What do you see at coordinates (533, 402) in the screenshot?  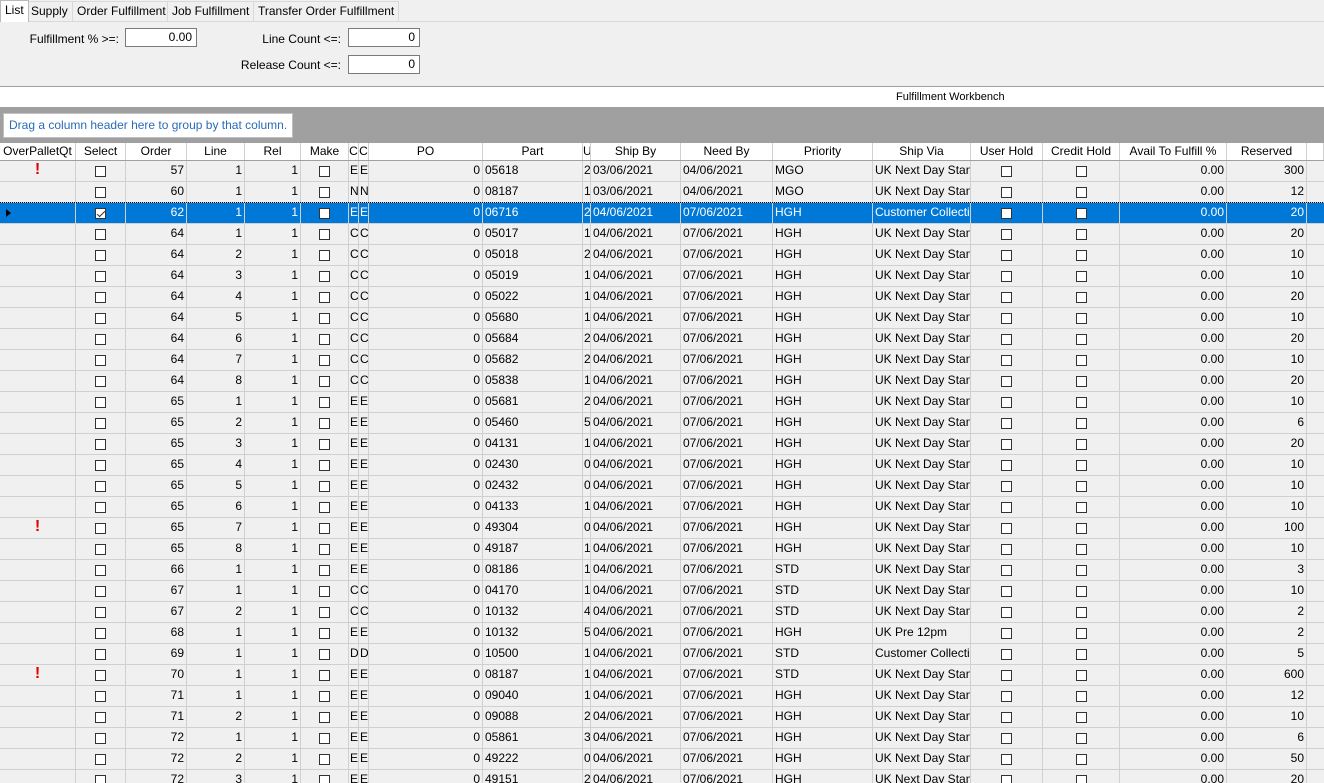 I see `cell-part: 05681` at bounding box center [533, 402].